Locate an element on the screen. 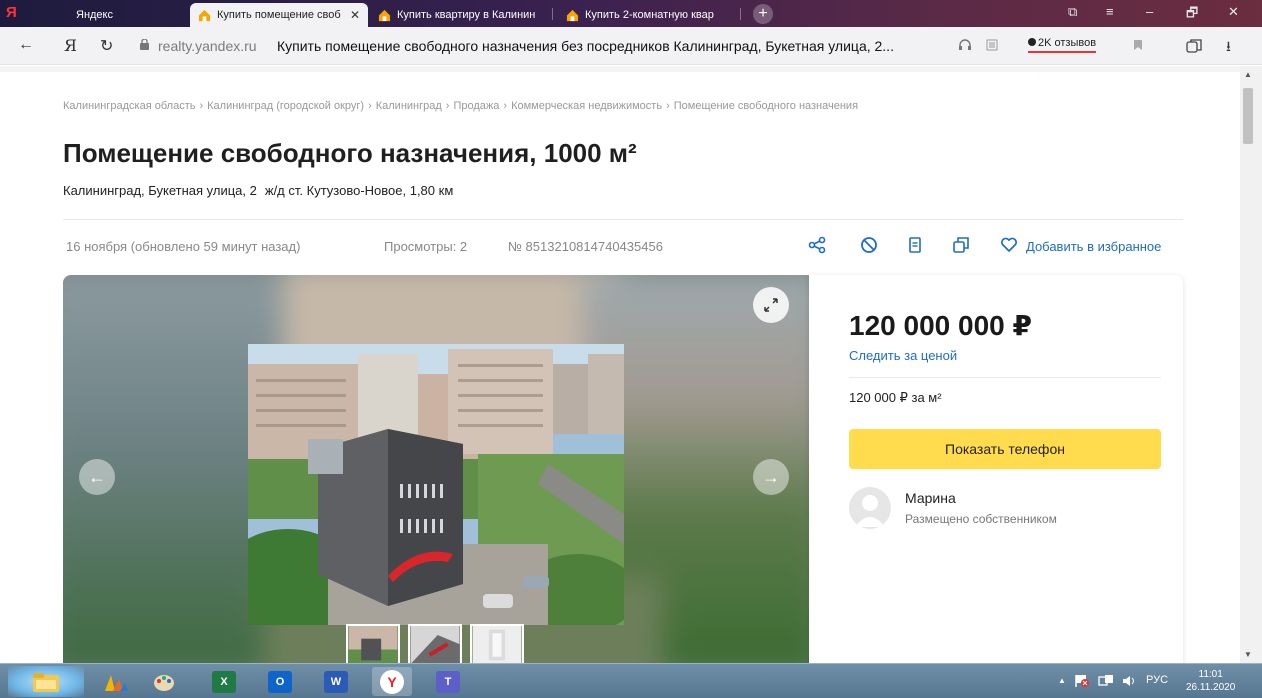 The width and height of the screenshot is (1262, 698). breadcrumb-item: Коммерческая недвижимость is located at coordinates (586, 106).